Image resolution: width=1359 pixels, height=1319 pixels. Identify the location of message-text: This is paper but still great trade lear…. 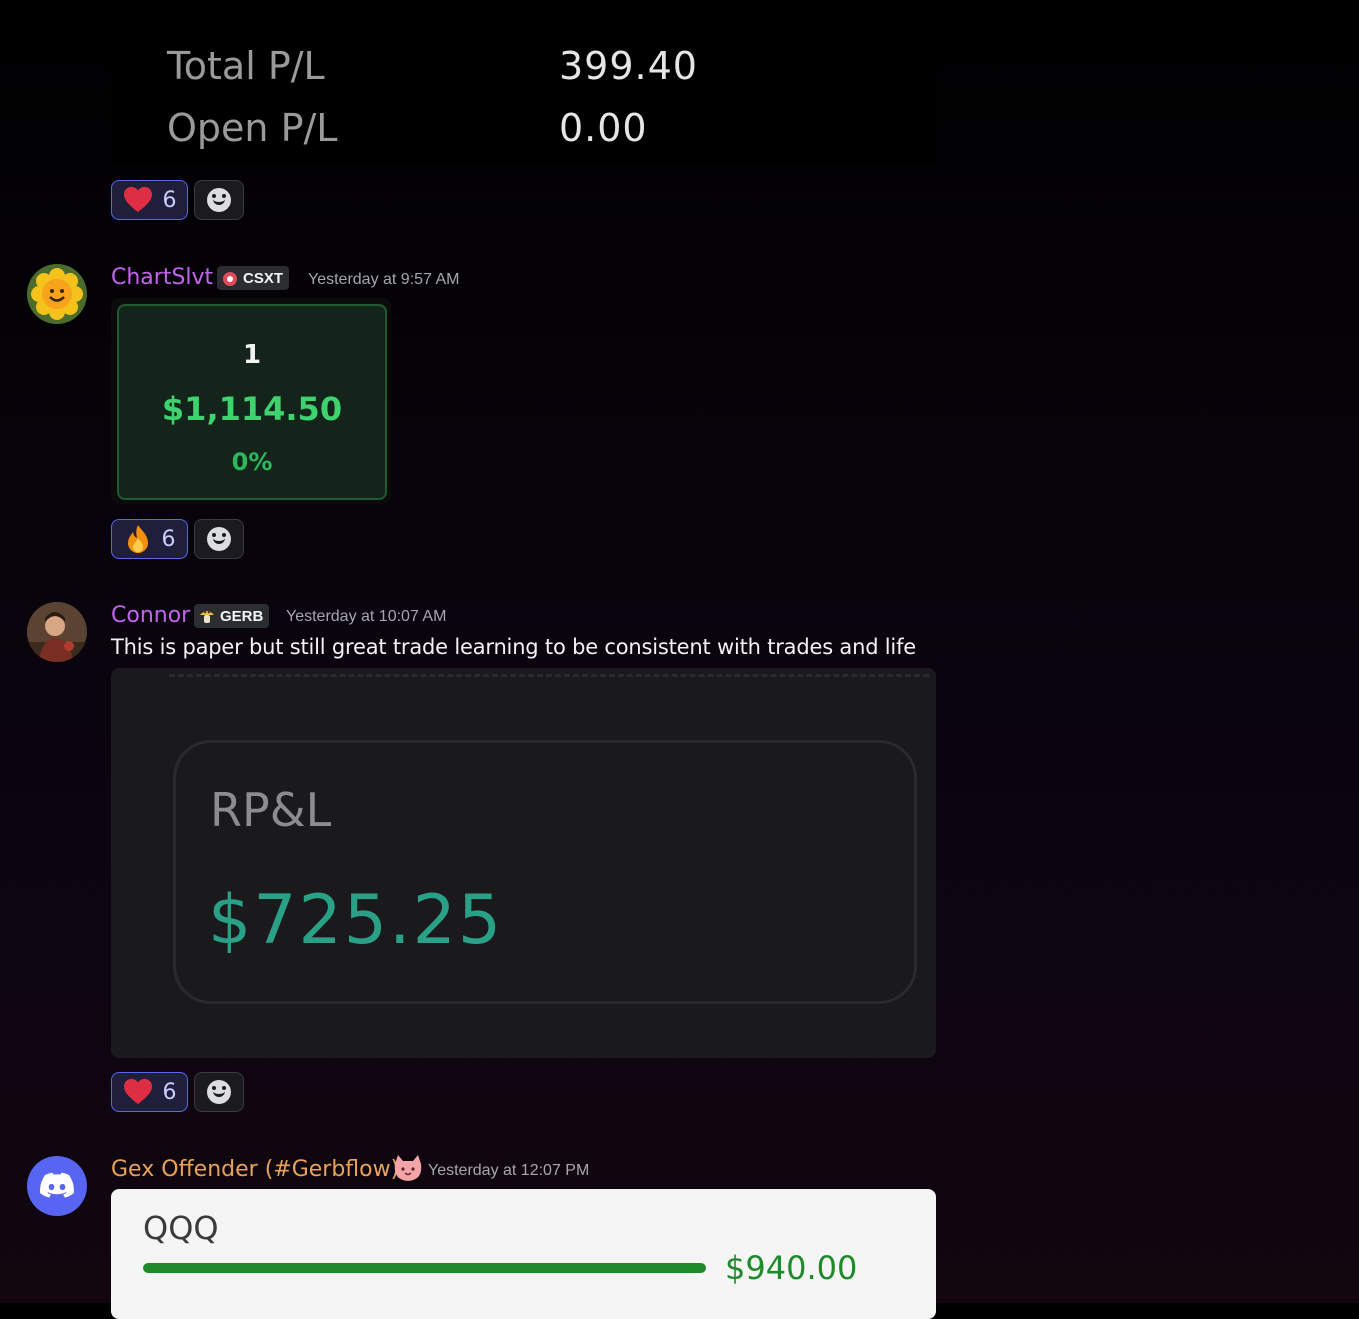
(513, 647).